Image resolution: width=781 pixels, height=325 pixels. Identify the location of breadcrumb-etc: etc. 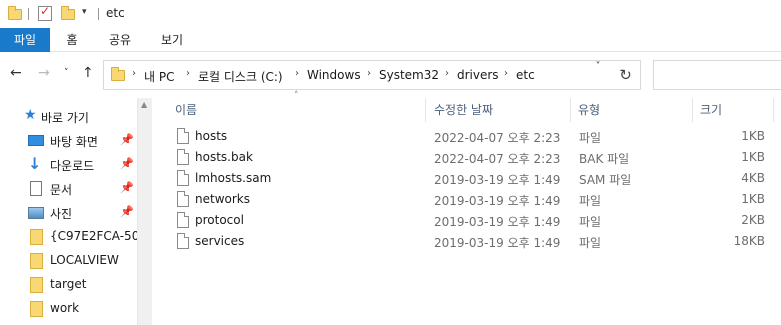
(525, 75).